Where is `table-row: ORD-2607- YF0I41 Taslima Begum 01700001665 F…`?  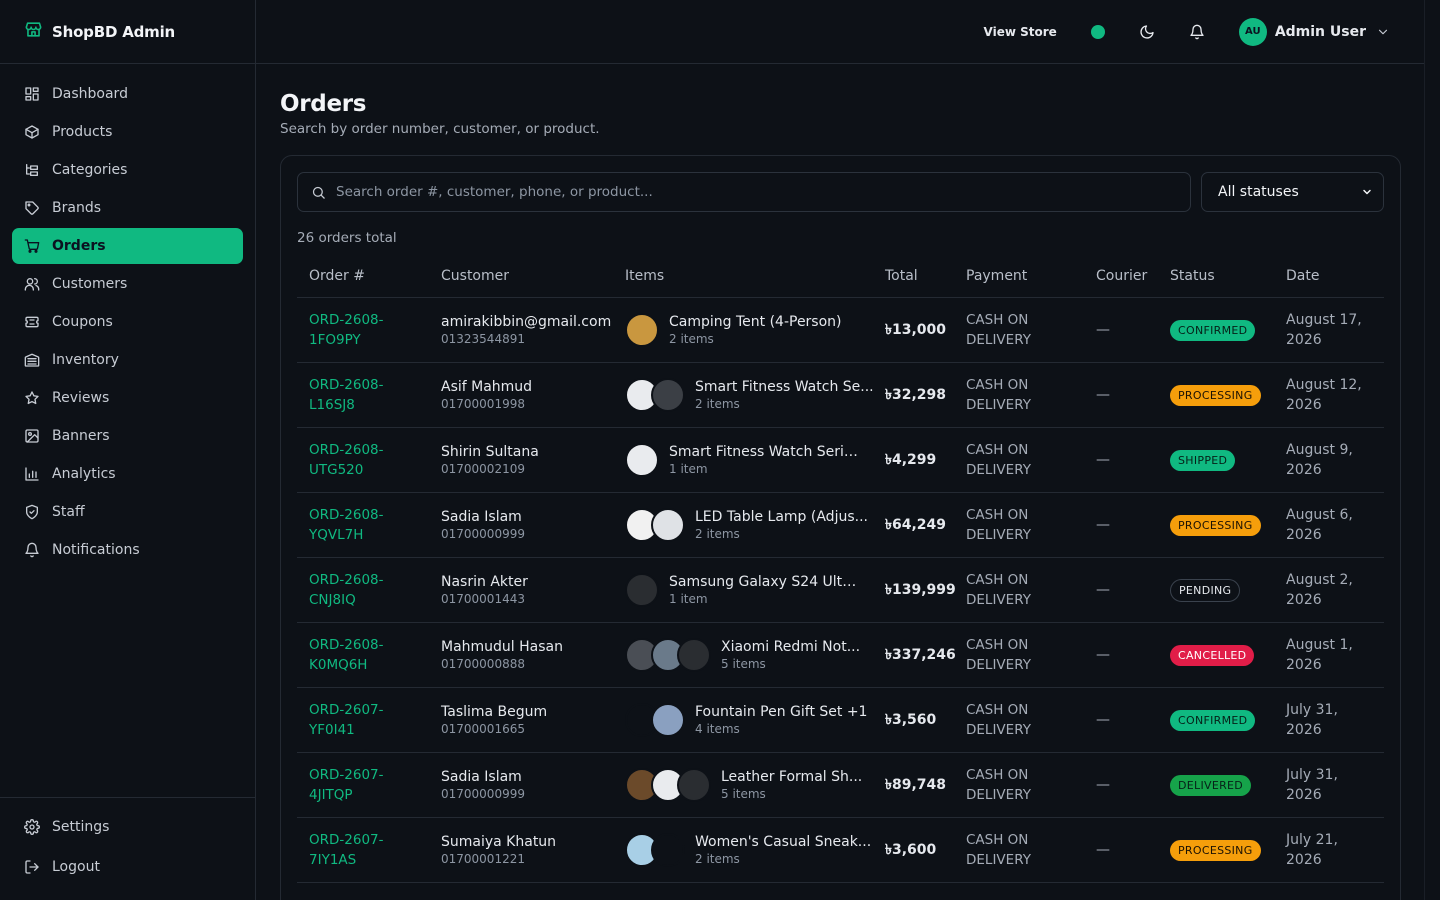 table-row: ORD-2607- YF0I41 Taslima Begum 01700001665 F… is located at coordinates (840, 720).